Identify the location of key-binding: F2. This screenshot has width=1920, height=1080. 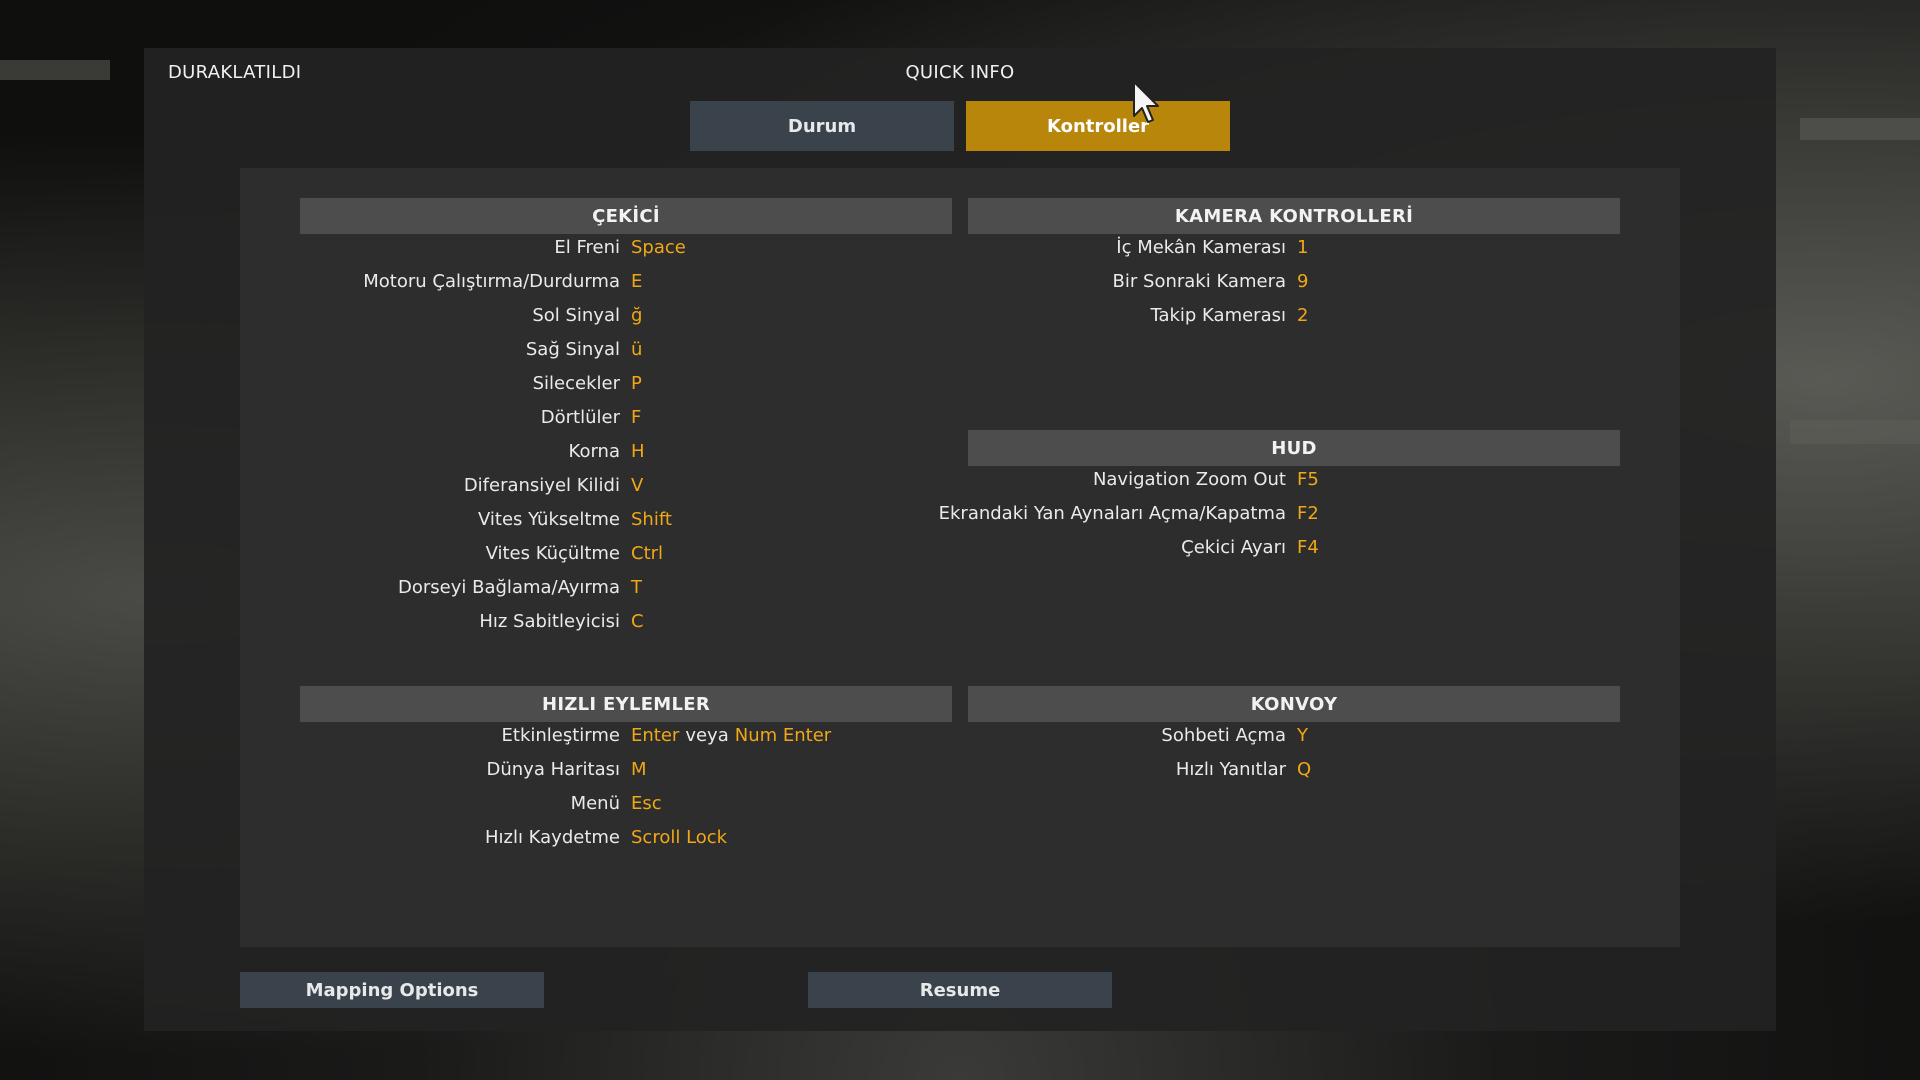
(1308, 513).